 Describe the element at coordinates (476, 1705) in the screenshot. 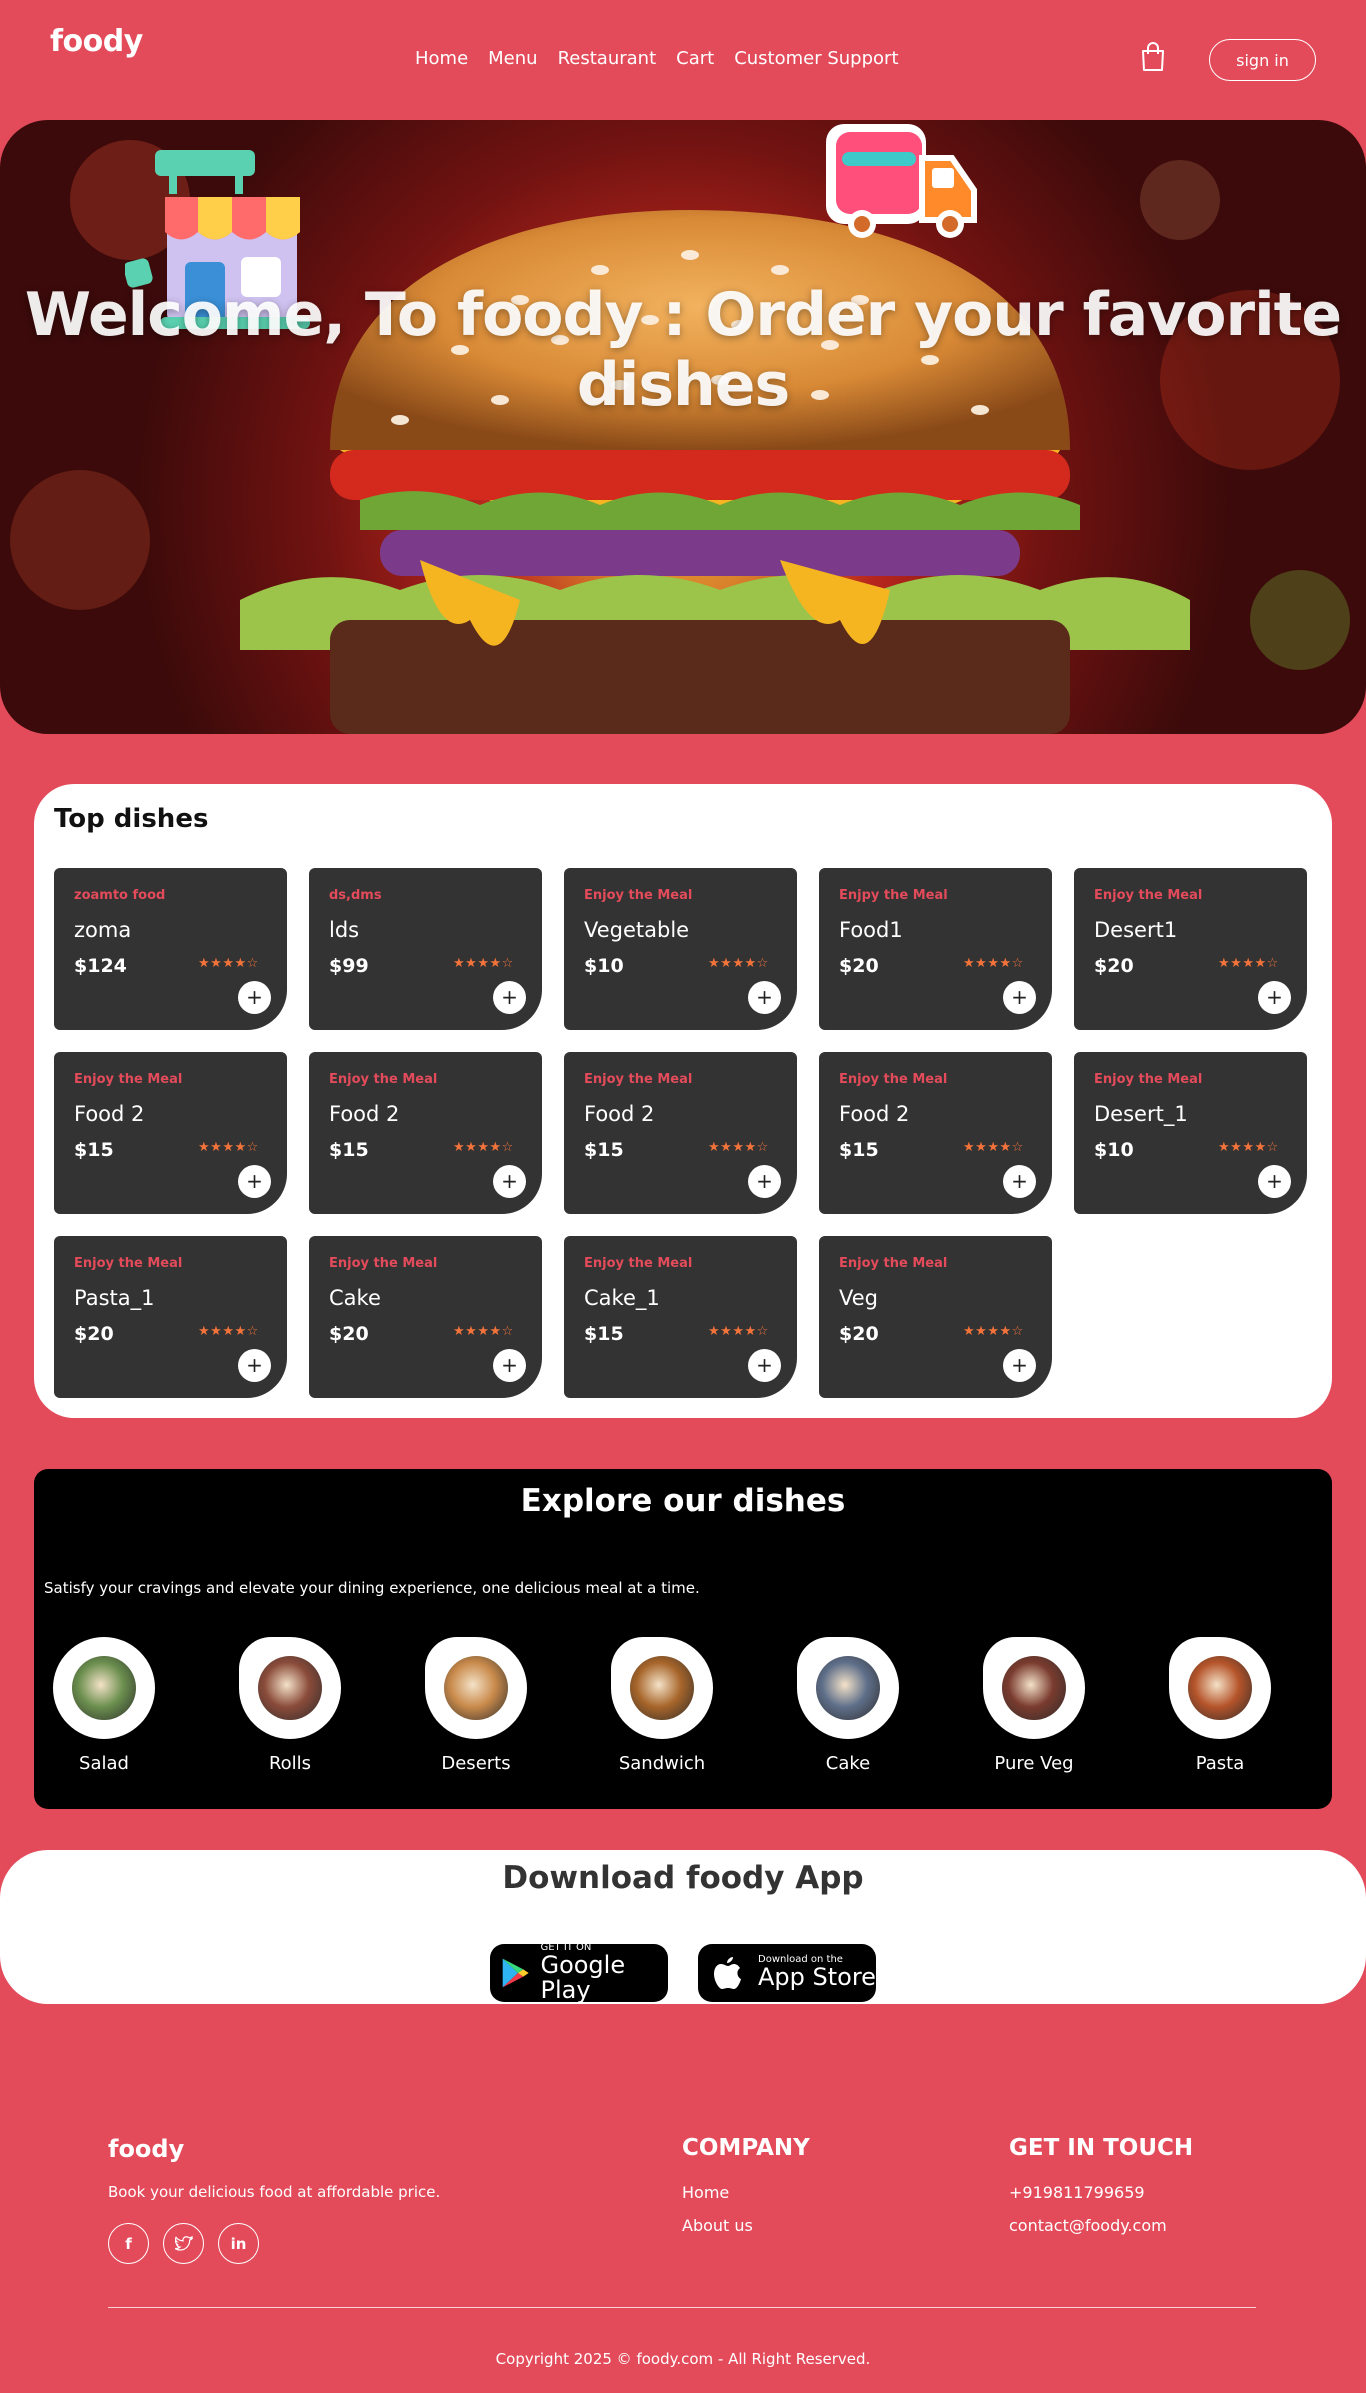

I see `category-item: Deserts` at that location.